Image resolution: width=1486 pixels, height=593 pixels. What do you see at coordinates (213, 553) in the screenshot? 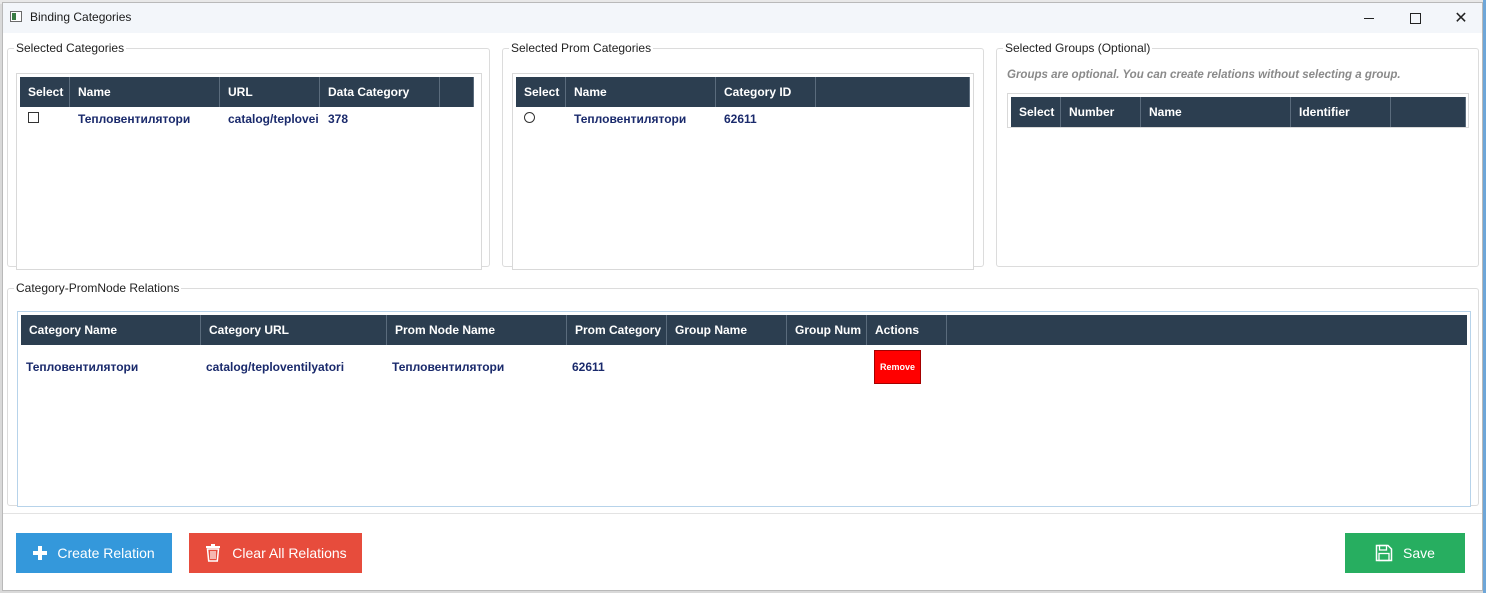
I see `trash-icon` at bounding box center [213, 553].